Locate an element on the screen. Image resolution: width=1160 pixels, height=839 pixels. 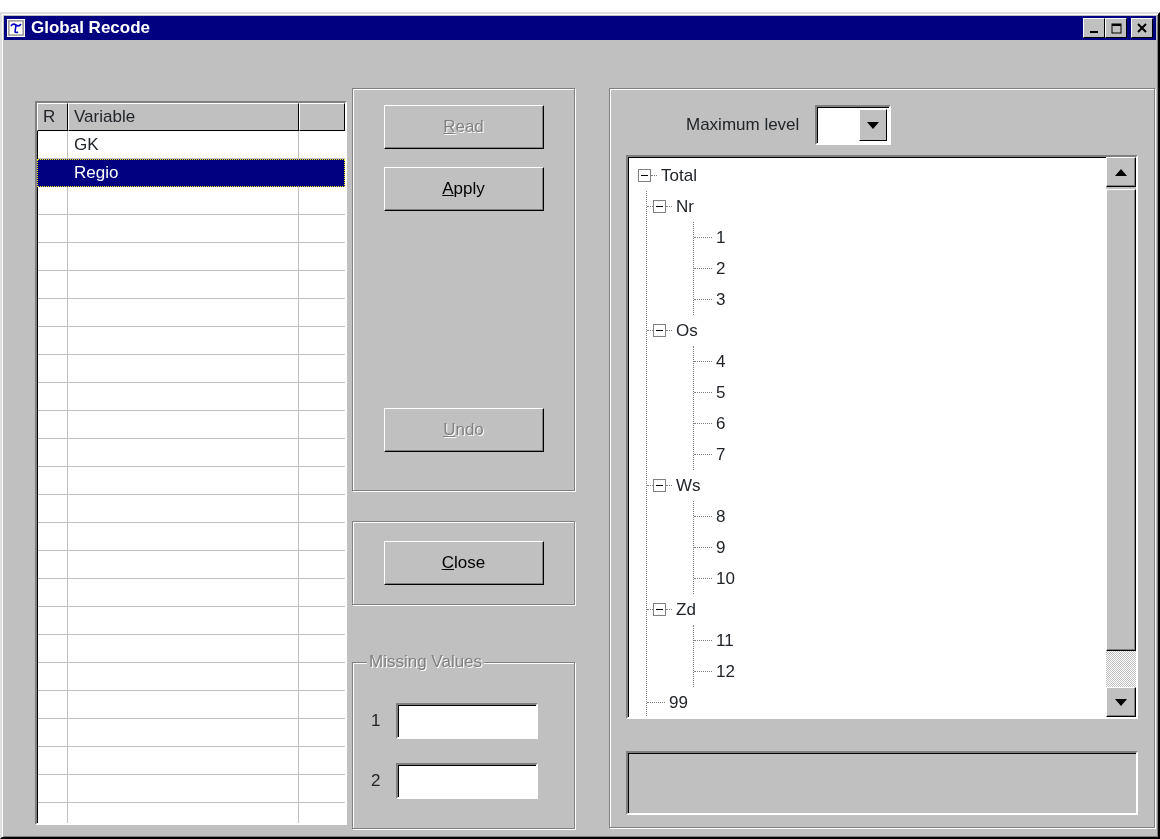
scroll-up-button is located at coordinates (1121, 172).